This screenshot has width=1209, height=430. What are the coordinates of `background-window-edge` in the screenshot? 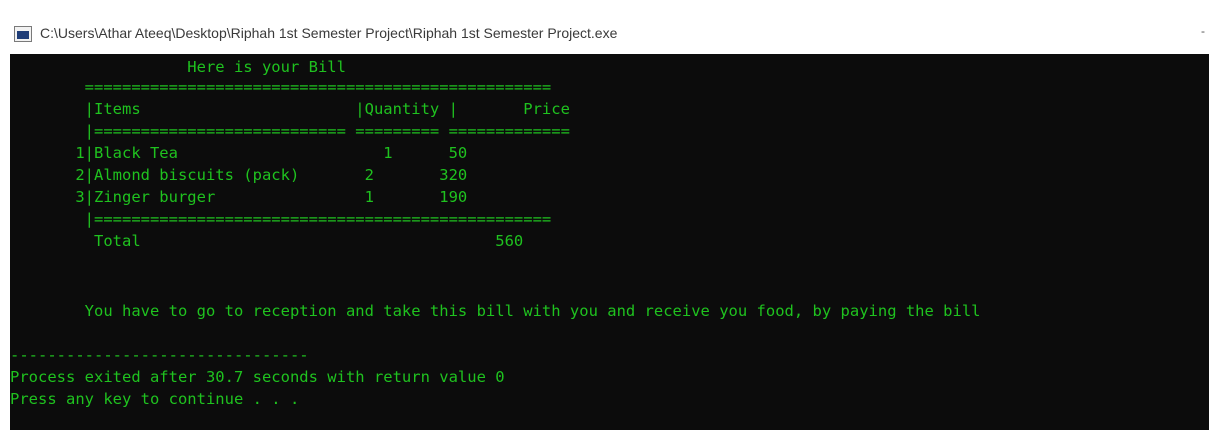 It's located at (5, 242).